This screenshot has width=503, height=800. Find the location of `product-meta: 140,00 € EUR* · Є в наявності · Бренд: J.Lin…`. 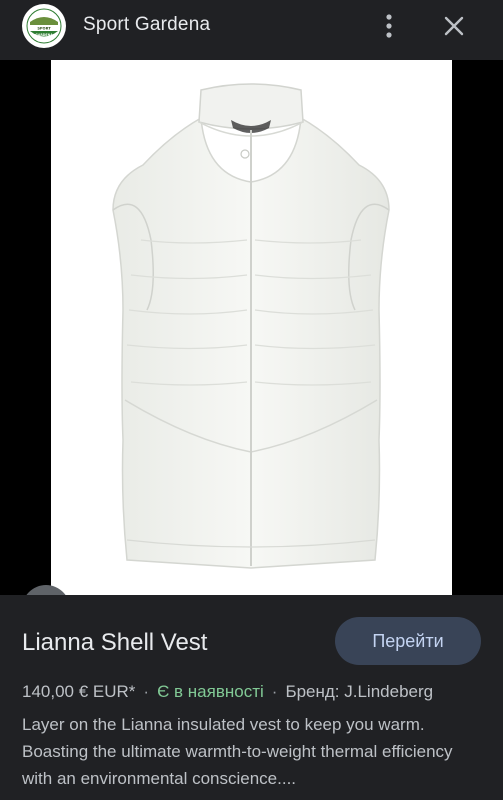

product-meta: 140,00 € EUR* · Є в наявності · Бренд: J.Lin… is located at coordinates (227, 692).